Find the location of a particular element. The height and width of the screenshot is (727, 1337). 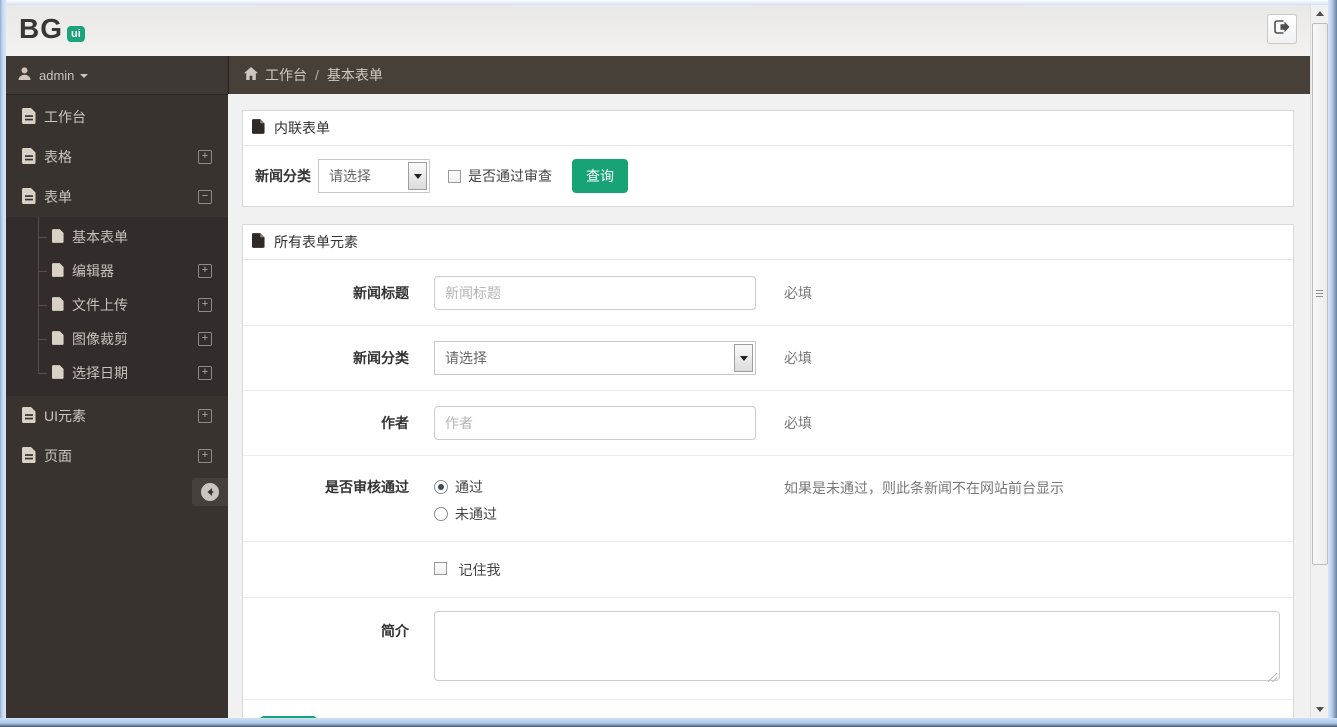

resize-grip-icon is located at coordinates (1272, 677).